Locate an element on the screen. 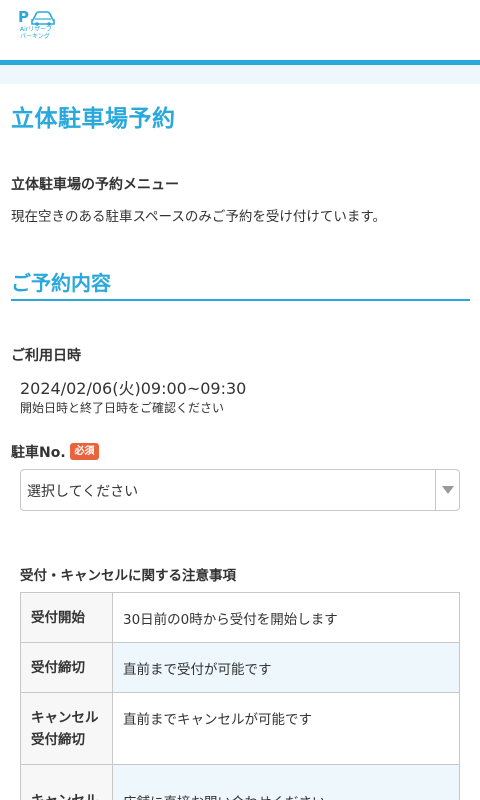  car-icon is located at coordinates (43, 18).